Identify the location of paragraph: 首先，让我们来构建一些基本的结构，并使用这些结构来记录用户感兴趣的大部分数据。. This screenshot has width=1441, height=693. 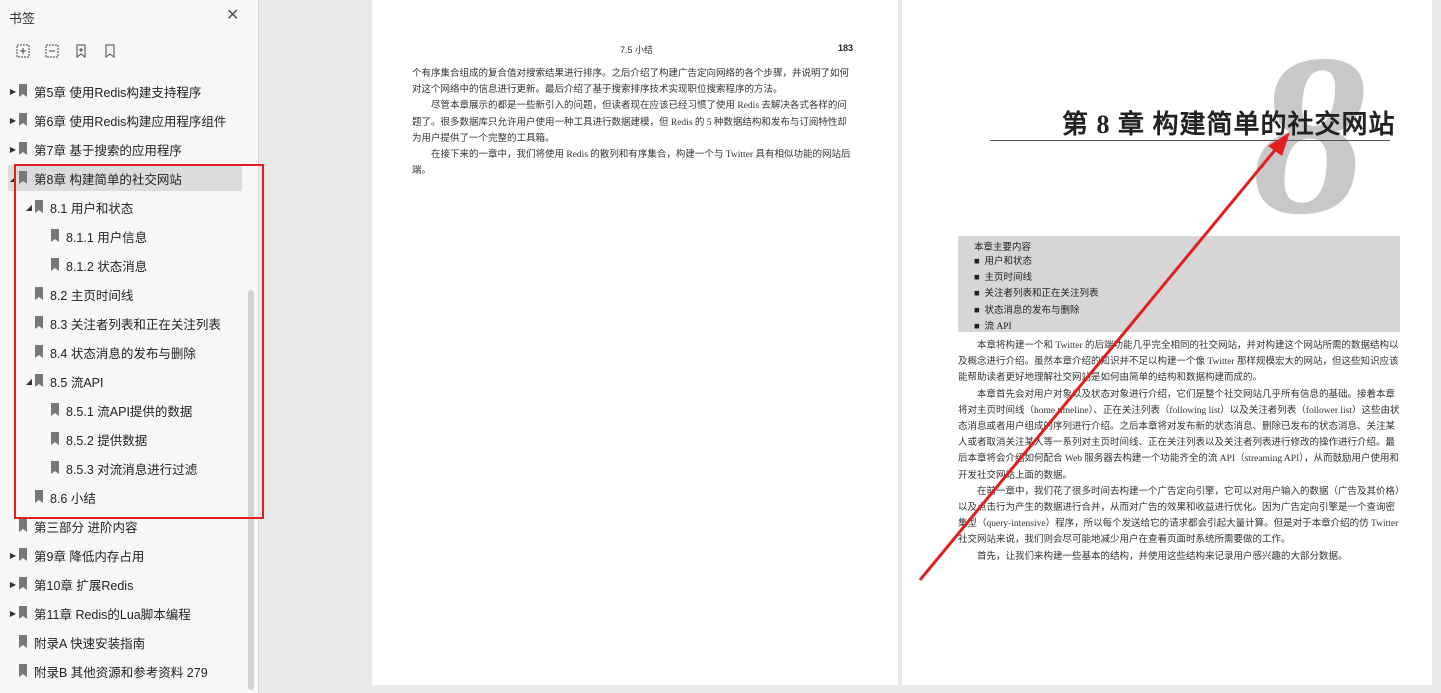
(1162, 556).